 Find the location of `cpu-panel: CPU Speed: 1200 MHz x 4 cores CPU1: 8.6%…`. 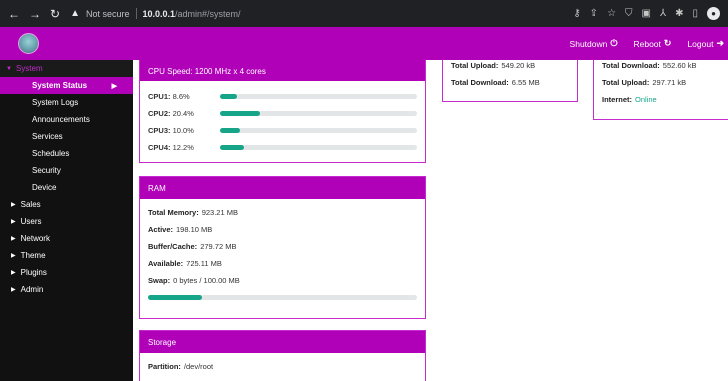

cpu-panel: CPU Speed: 1200 MHz x 4 cores CPU1: 8.6%… is located at coordinates (282, 111).